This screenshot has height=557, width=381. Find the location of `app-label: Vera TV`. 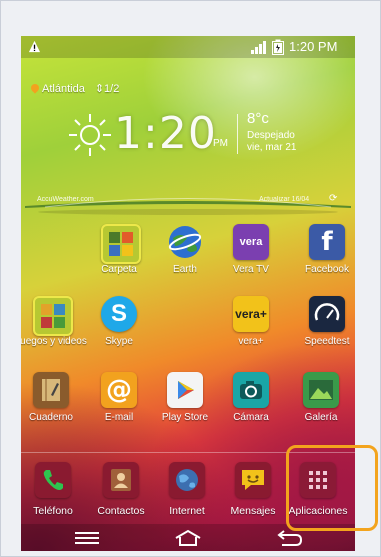

app-label: Vera TV is located at coordinates (251, 269).